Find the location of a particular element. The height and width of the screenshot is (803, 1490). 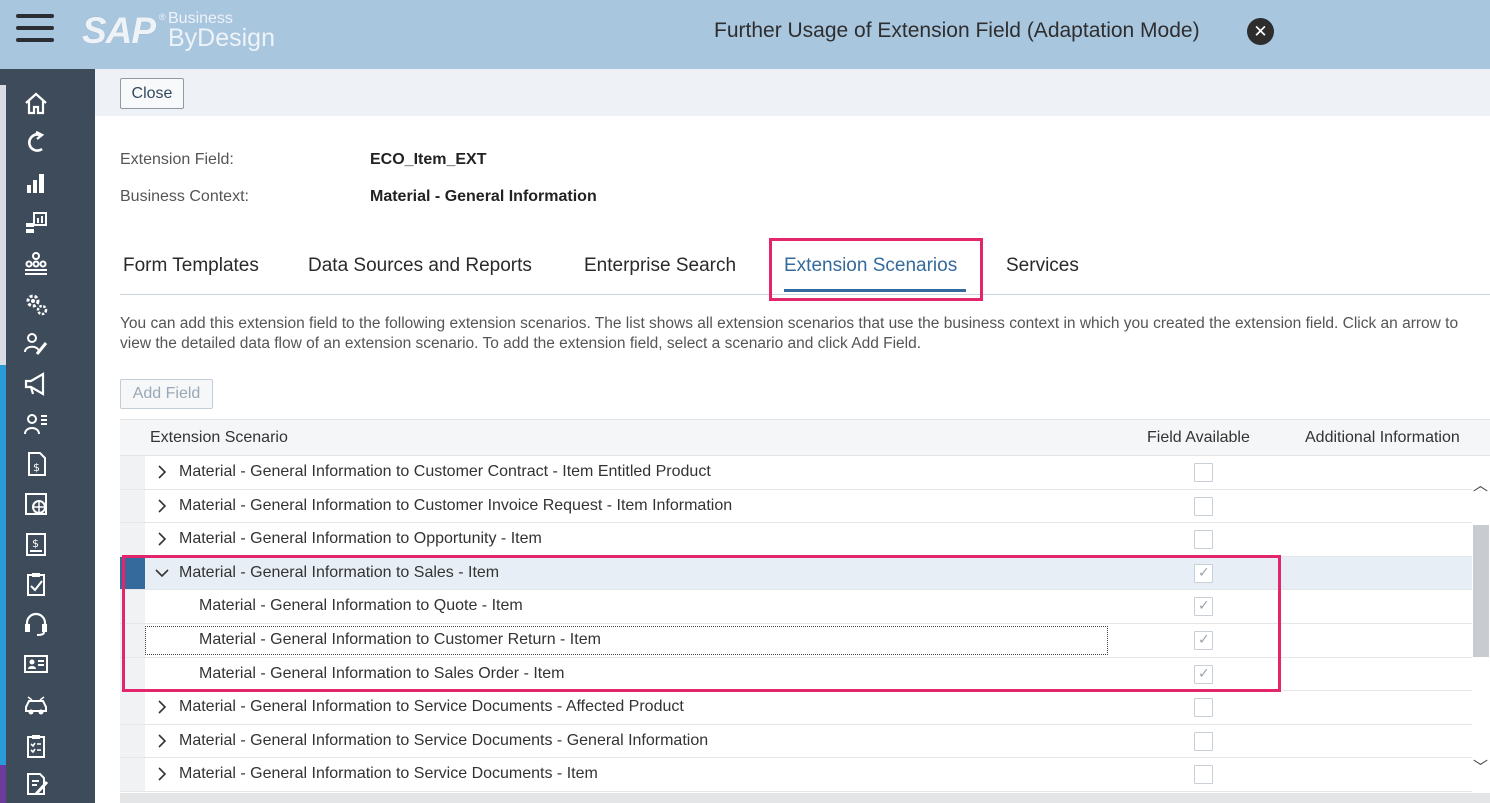

menu-icon is located at coordinates (35, 30).